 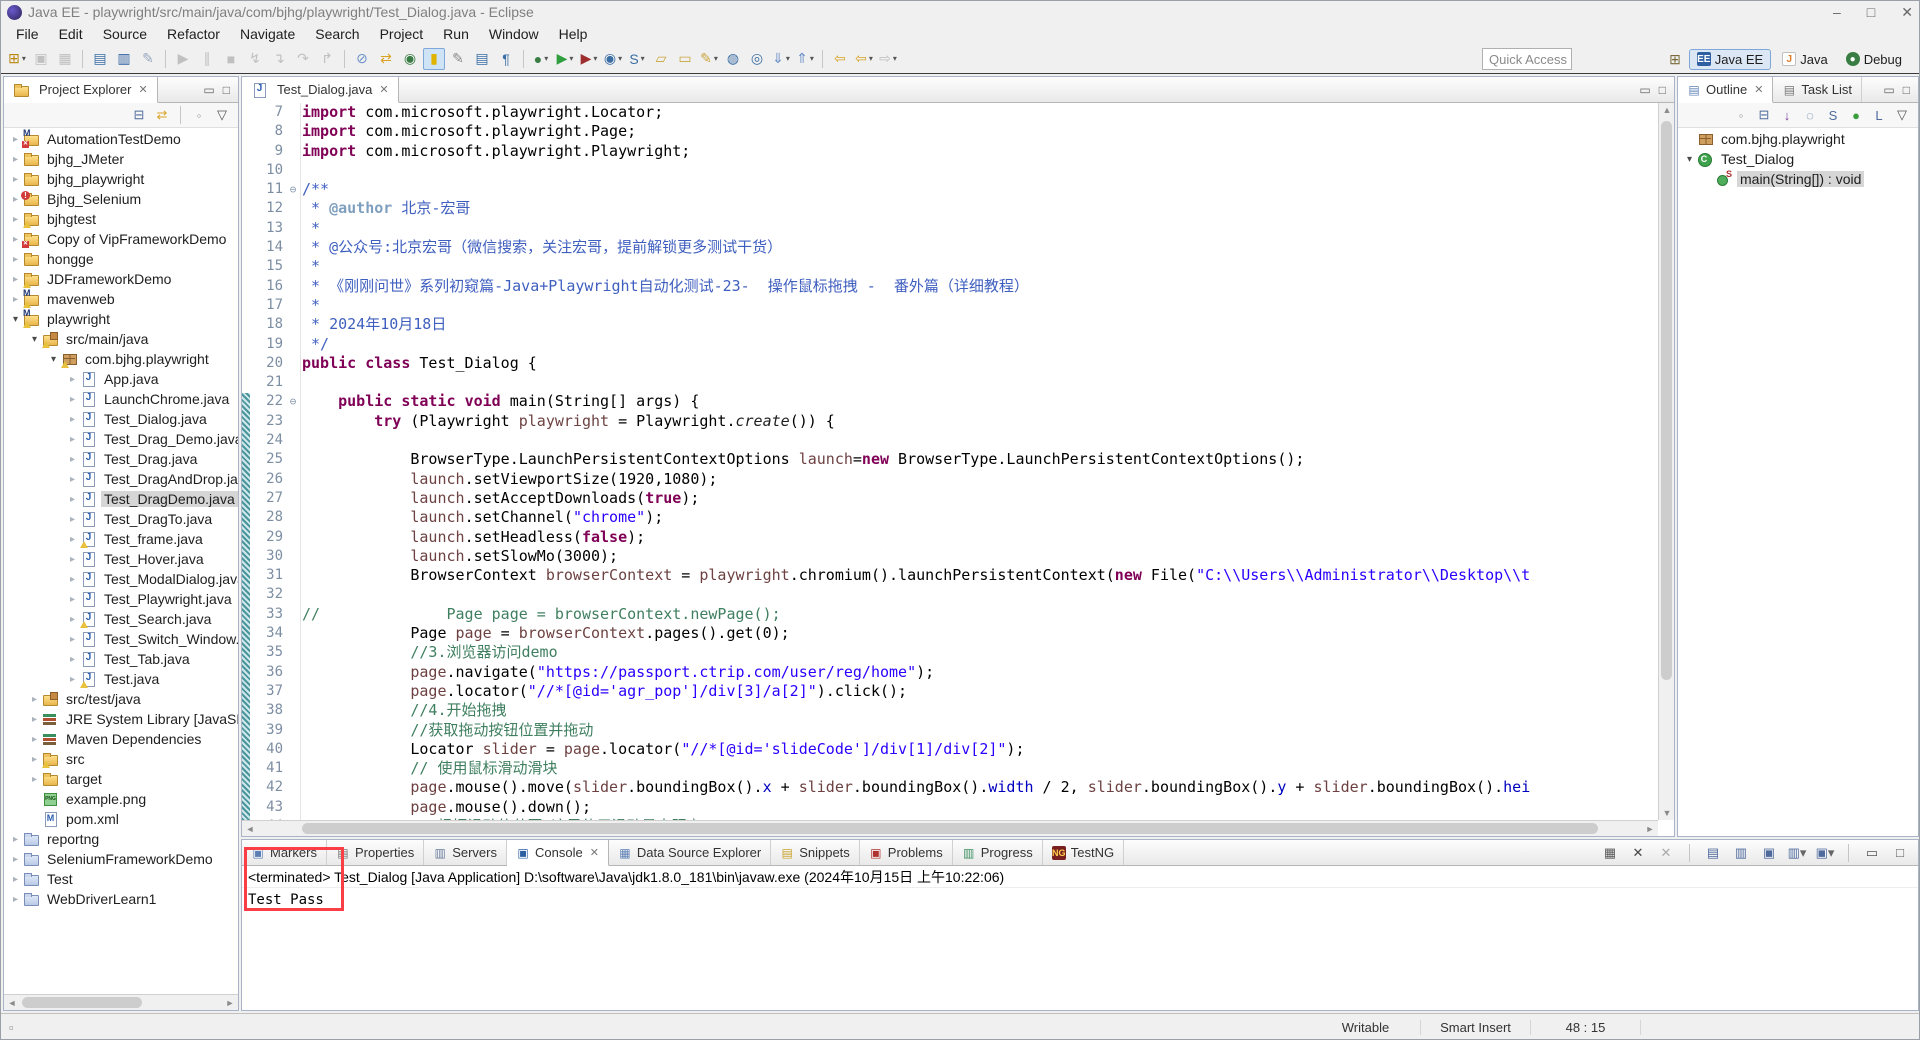 What do you see at coordinates (121, 199) in the screenshot?
I see `explorer-item-bjhg-selenium: ▸! Bjhg_Selenium` at bounding box center [121, 199].